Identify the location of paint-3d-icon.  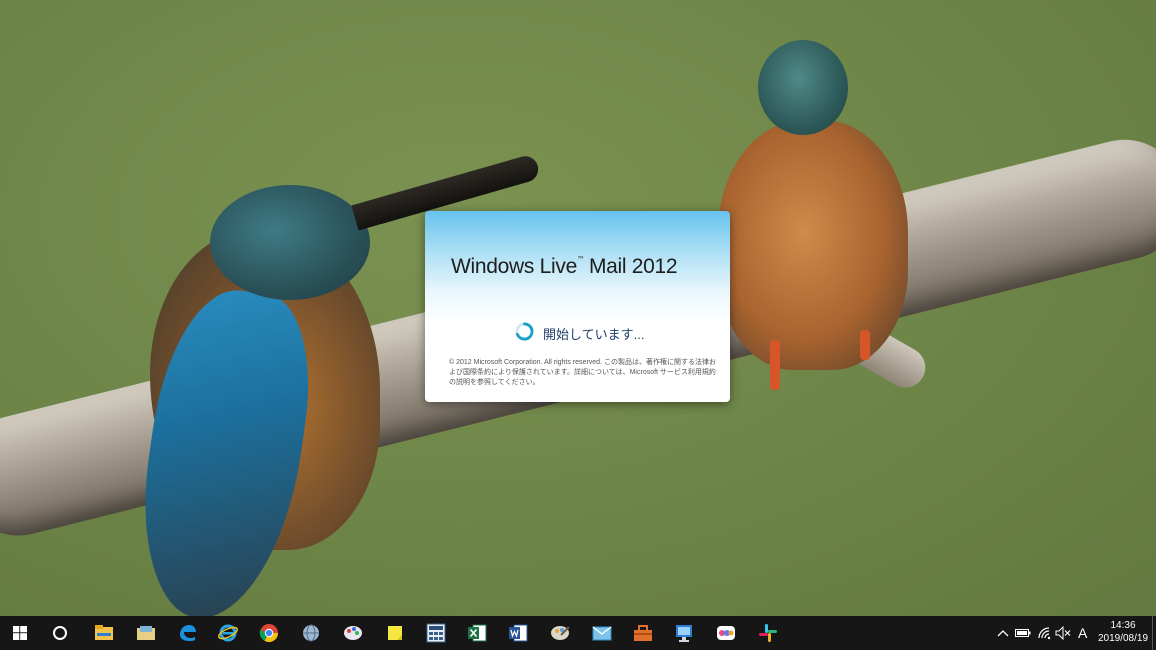
(726, 633).